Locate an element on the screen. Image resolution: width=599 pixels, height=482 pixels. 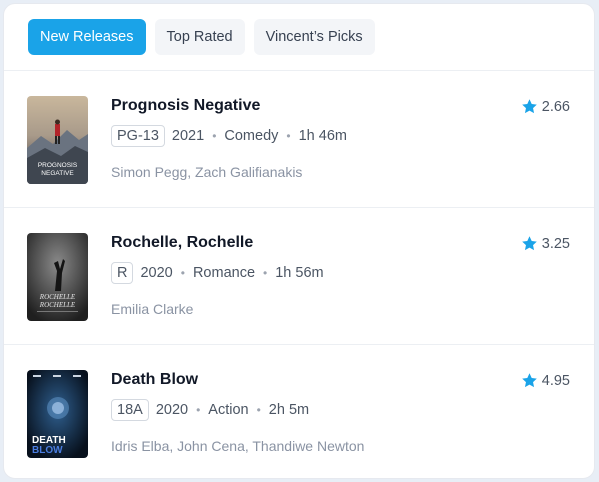
movie-score: 3.25 is located at coordinates (555, 243).